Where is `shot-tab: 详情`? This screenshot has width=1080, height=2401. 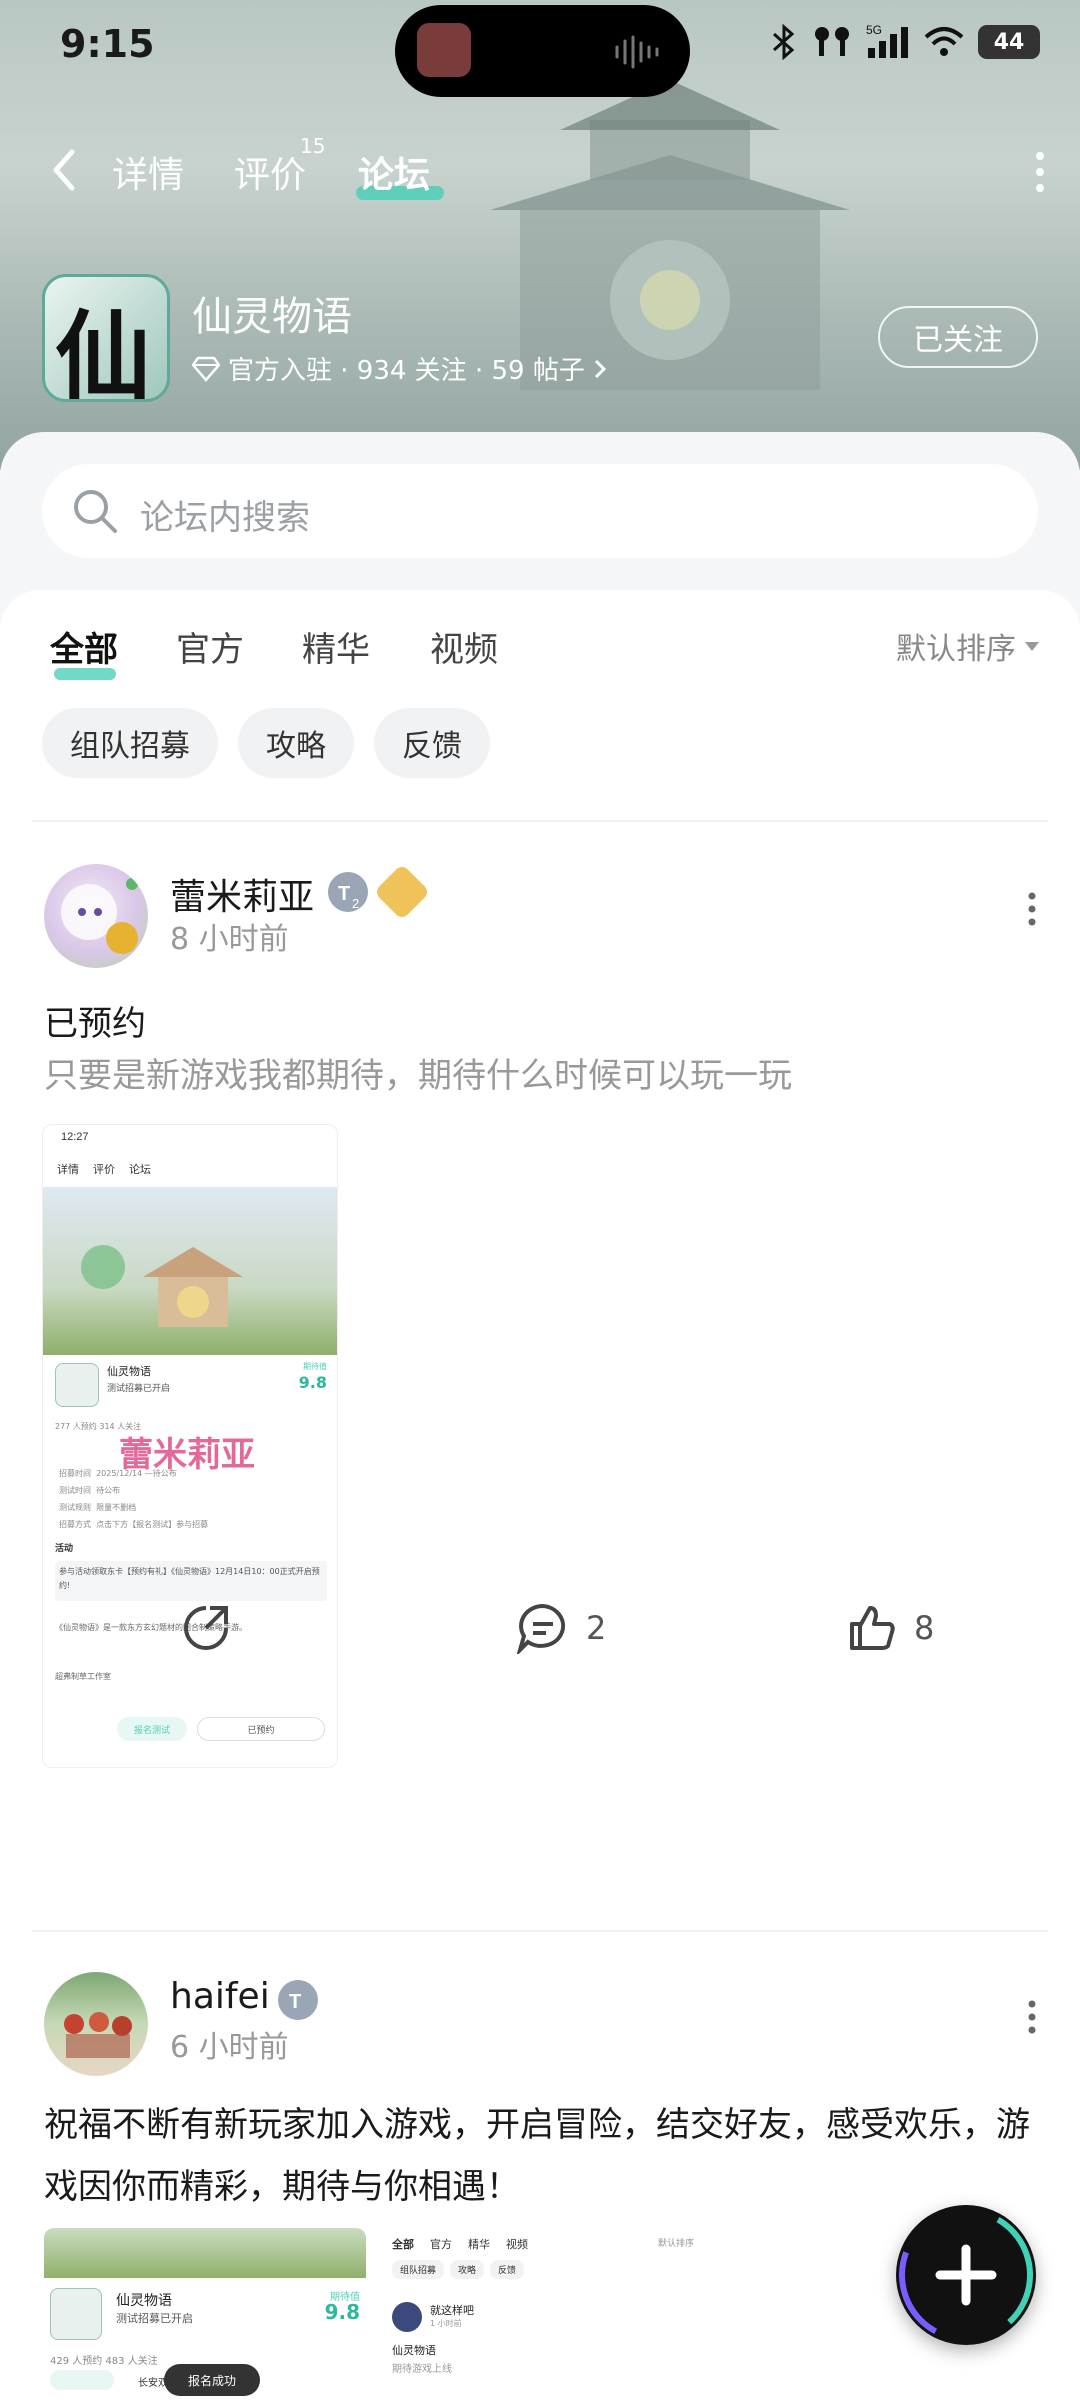
shot-tab: 详情 is located at coordinates (68, 1169).